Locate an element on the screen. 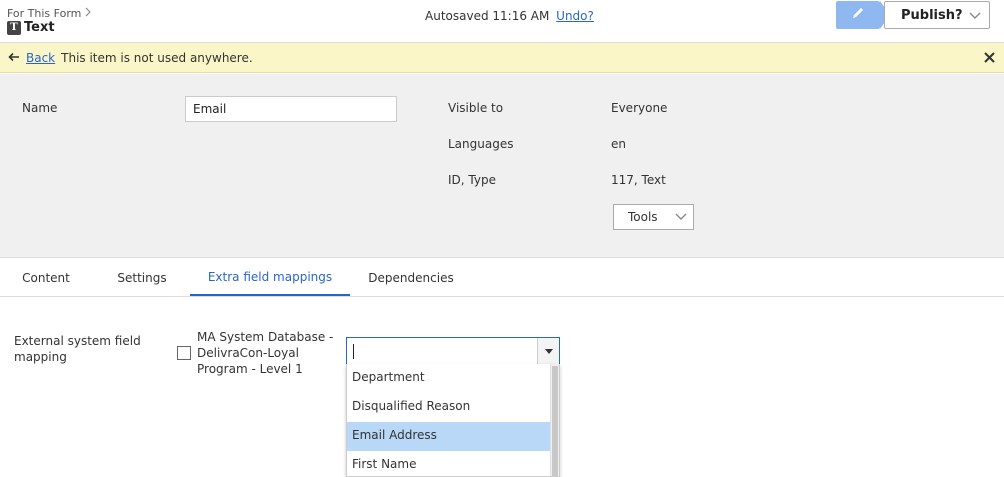 This screenshot has height=477, width=1004. option-item: Disqualified Reason is located at coordinates (449, 407).